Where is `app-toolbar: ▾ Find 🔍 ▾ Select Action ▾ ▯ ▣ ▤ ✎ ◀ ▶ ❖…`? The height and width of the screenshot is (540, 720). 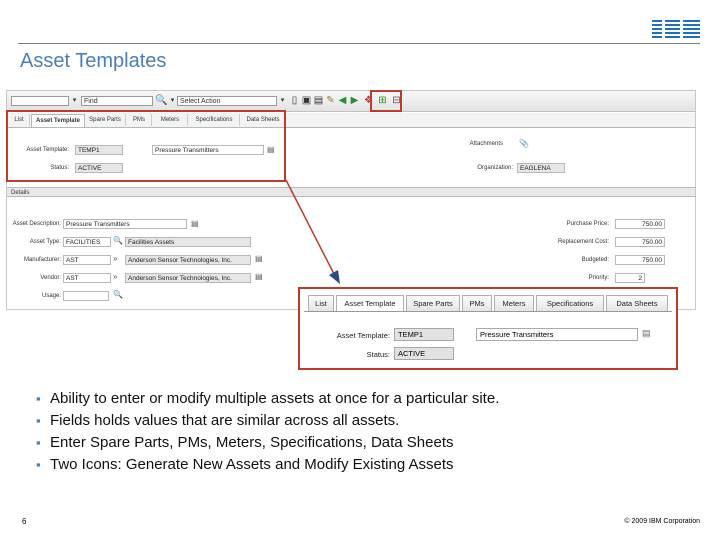
app-toolbar: ▾ Find 🔍 ▾ Select Action ▾ ▯ ▣ ▤ ✎ ◀ ▶ ❖… is located at coordinates (351, 101).